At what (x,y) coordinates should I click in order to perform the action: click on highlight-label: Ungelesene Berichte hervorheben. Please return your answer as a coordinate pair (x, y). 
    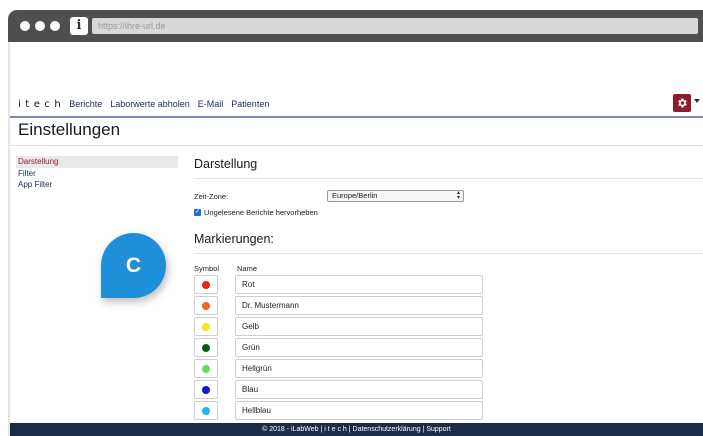
    Looking at the image, I should click on (261, 212).